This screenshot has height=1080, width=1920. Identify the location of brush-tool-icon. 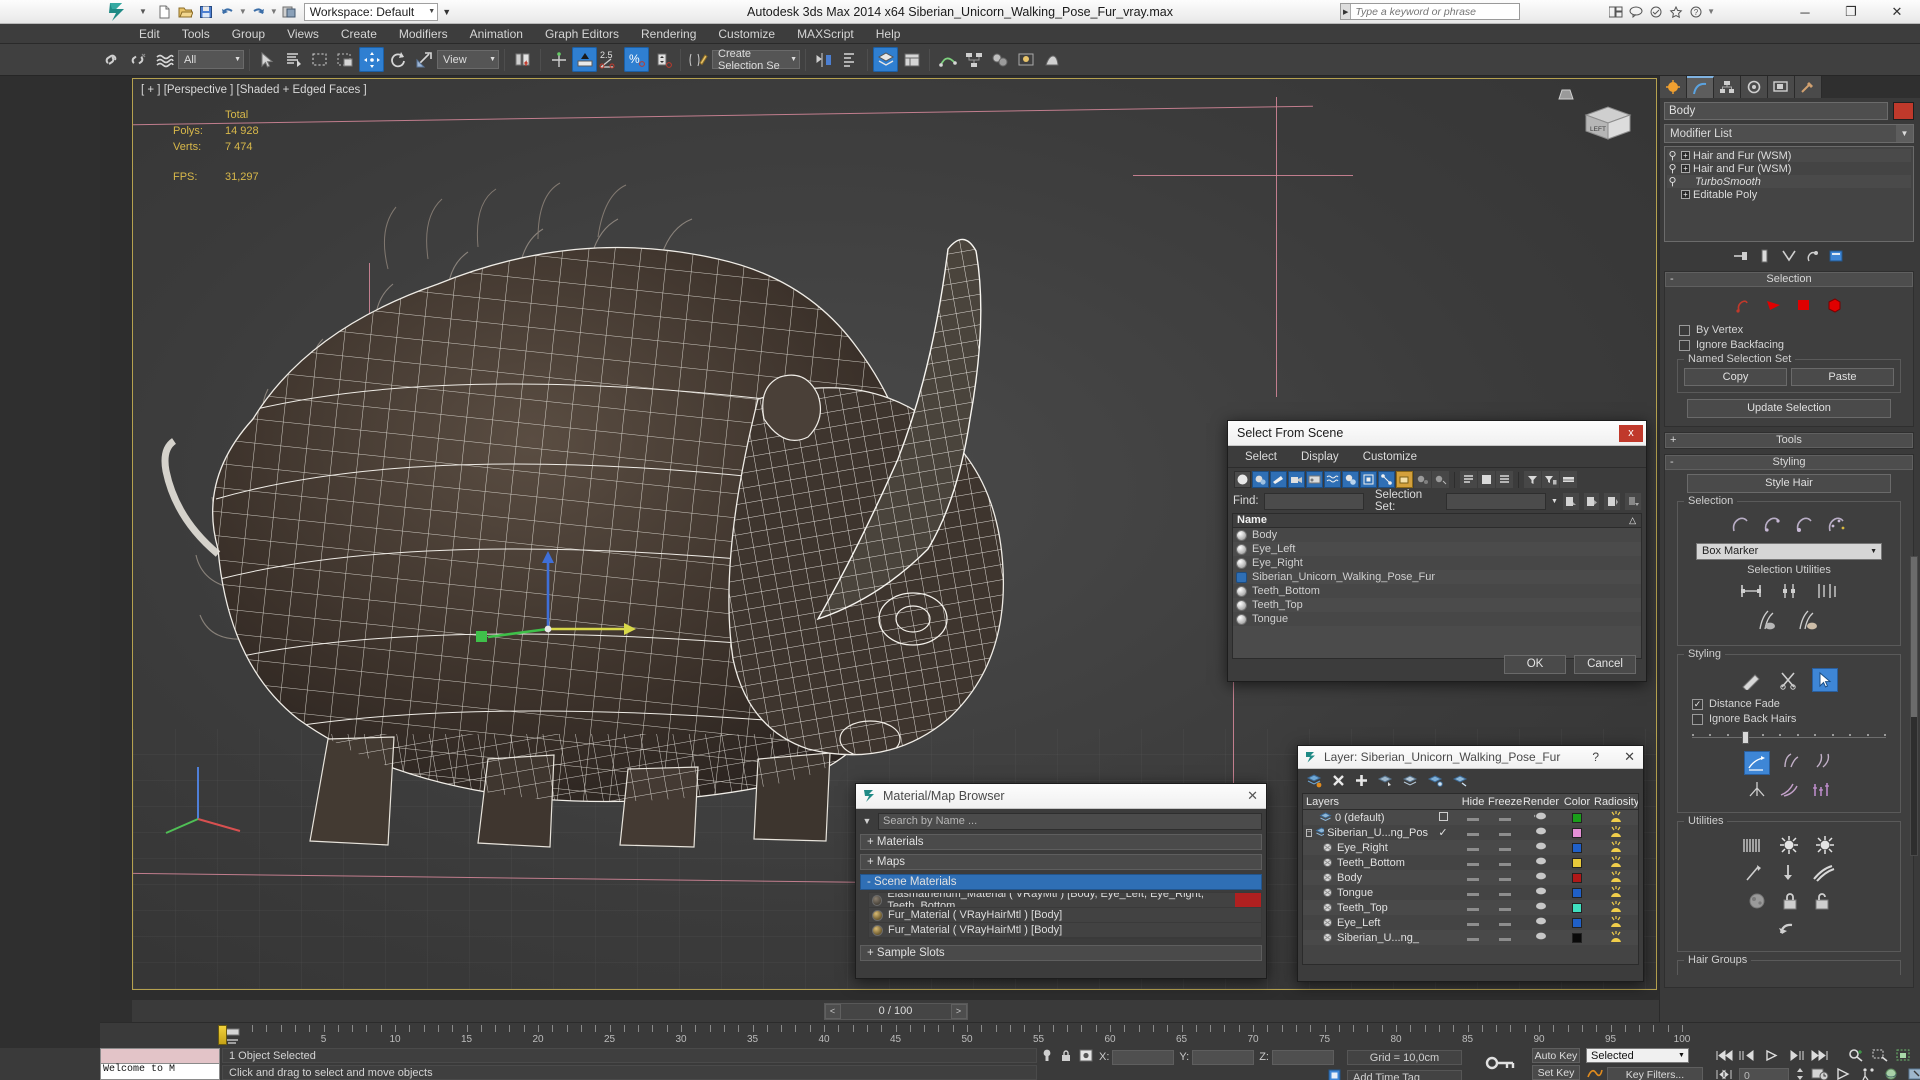
(1753, 680).